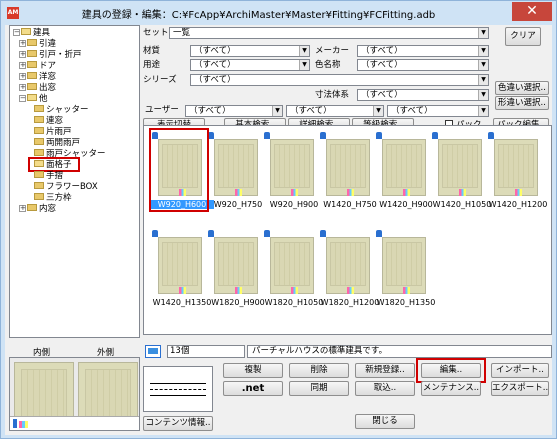 The height and width of the screenshot is (439, 557). Describe the element at coordinates (406, 302) in the screenshot. I see `item-caption: W1820_H1350` at that location.